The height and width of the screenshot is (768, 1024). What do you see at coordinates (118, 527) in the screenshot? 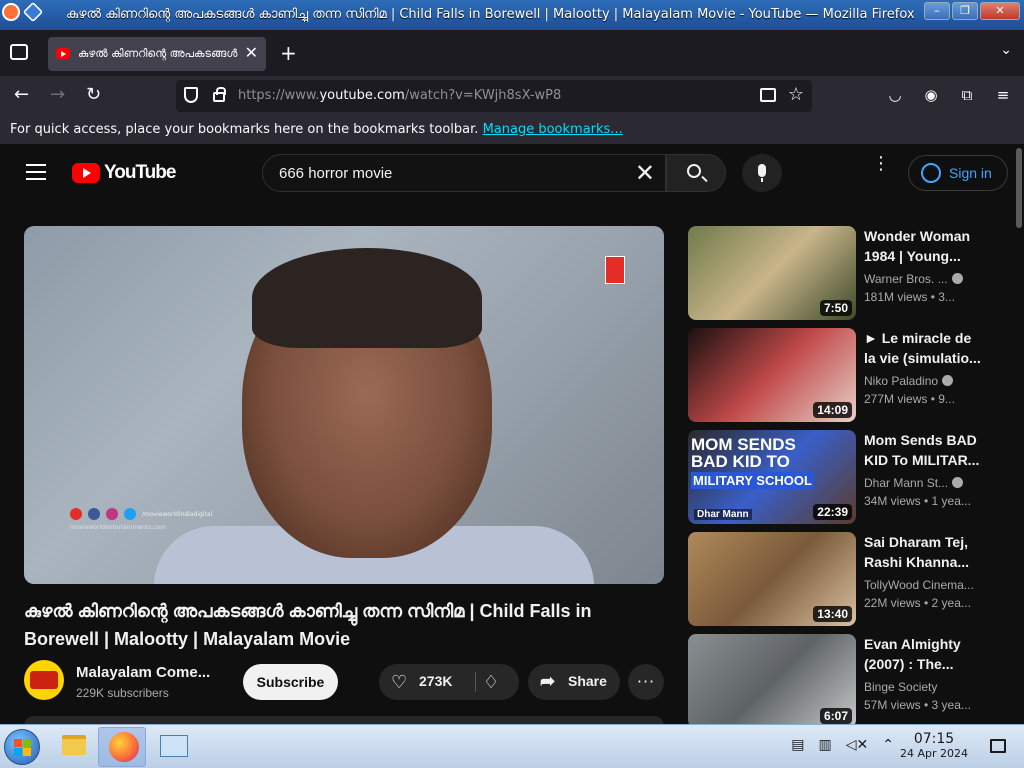
I see `website-watermark: movieworldentertainments.com` at bounding box center [118, 527].